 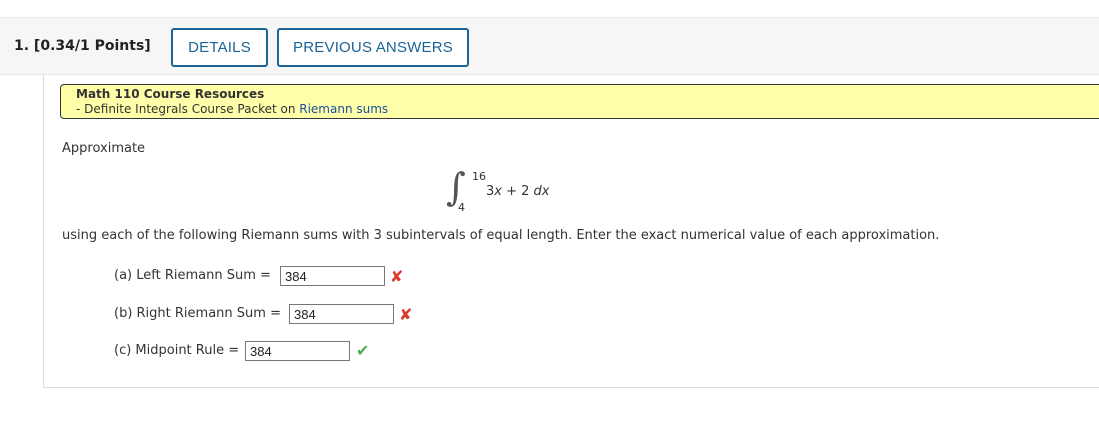 I want to click on question-intro: Approximate, so click(x=104, y=148).